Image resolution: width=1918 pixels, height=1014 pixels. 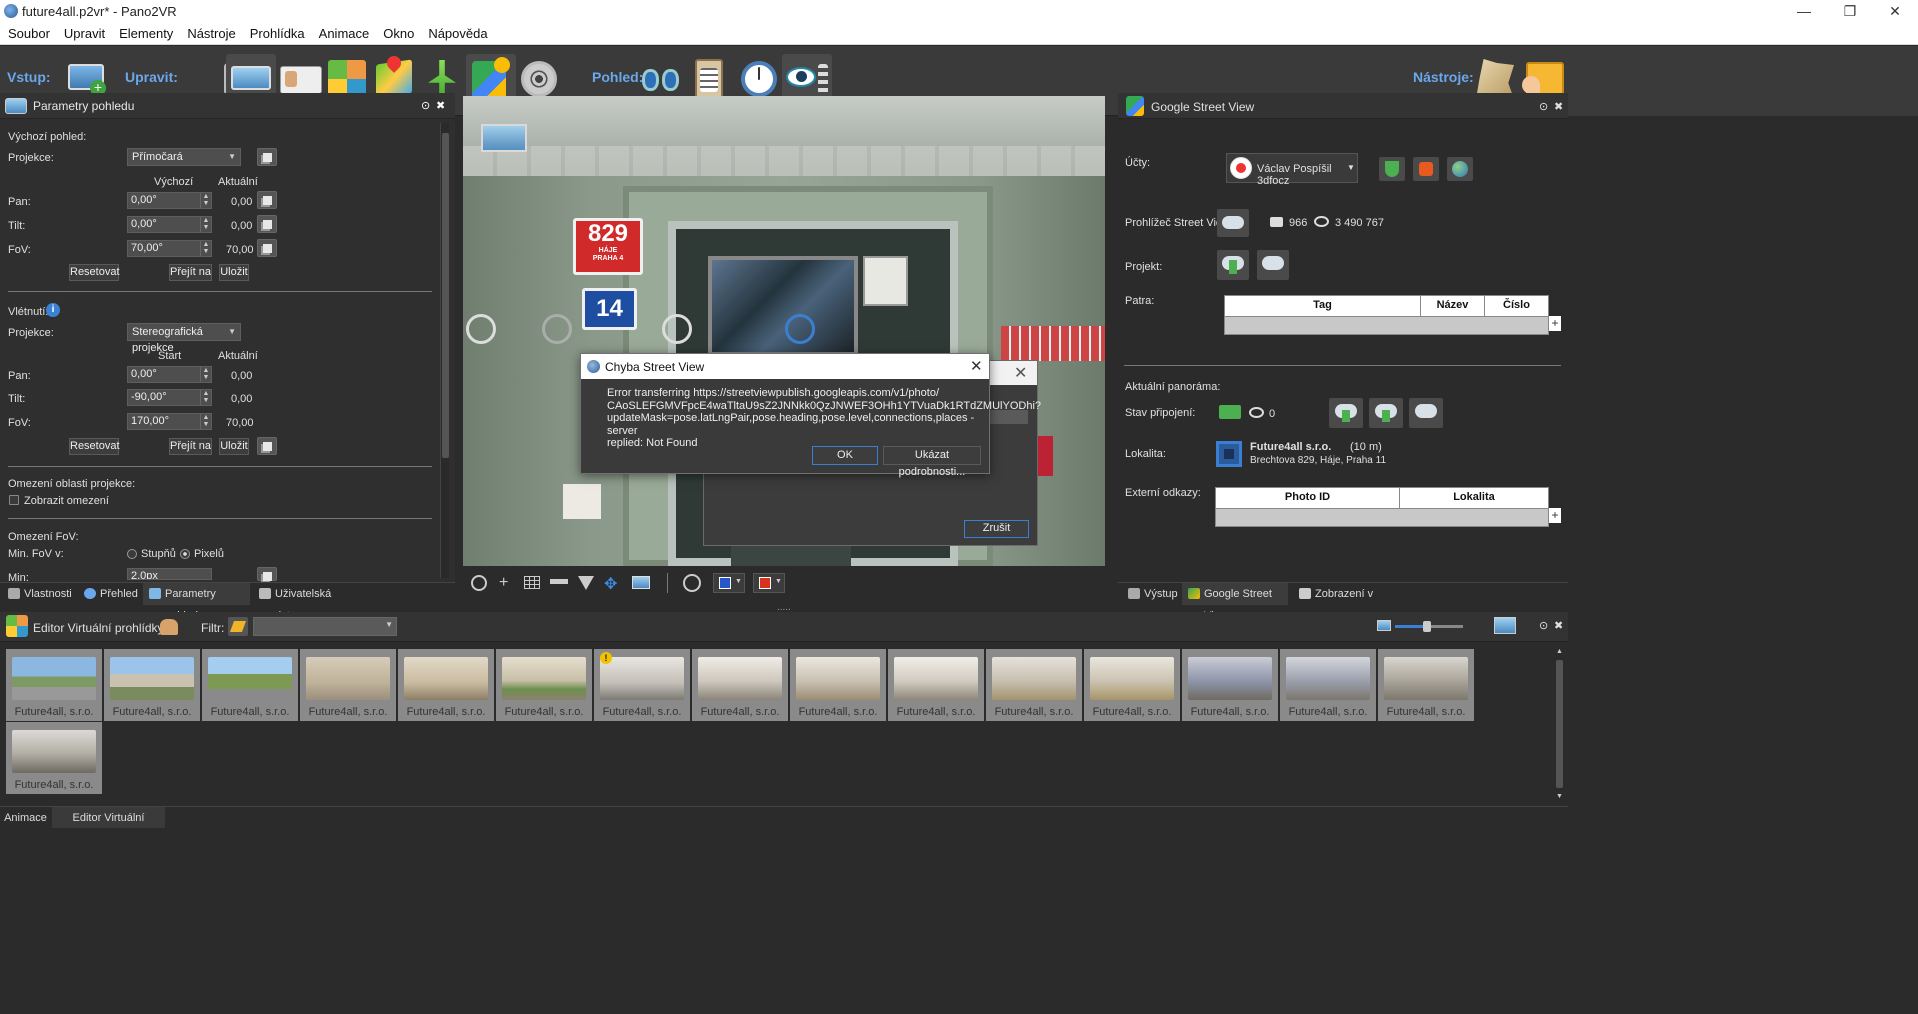 What do you see at coordinates (397, 32) in the screenshot?
I see `menu-window: Okno` at bounding box center [397, 32].